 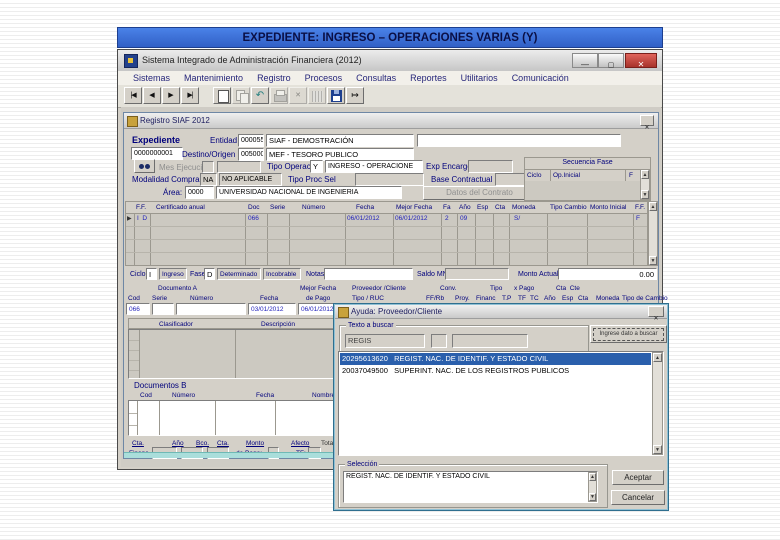 What do you see at coordinates (251, 154) in the screenshot?
I see `destino-code: 005000` at bounding box center [251, 154].